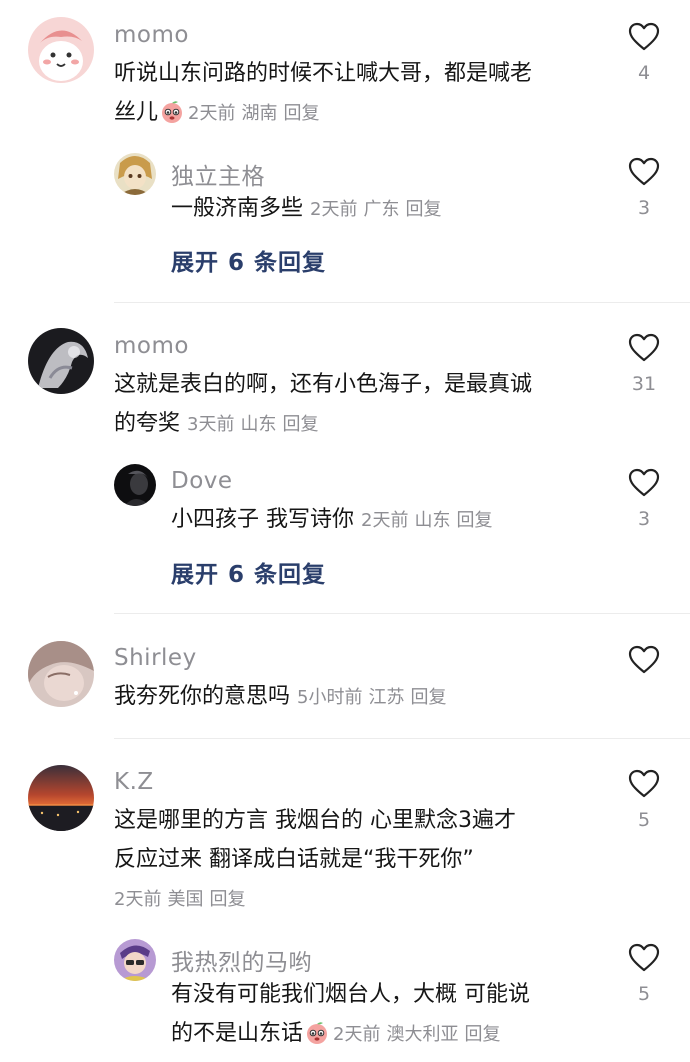 Image resolution: width=690 pixels, height=1062 pixels. What do you see at coordinates (202, 481) in the screenshot?
I see `reply-username: Dove` at bounding box center [202, 481].